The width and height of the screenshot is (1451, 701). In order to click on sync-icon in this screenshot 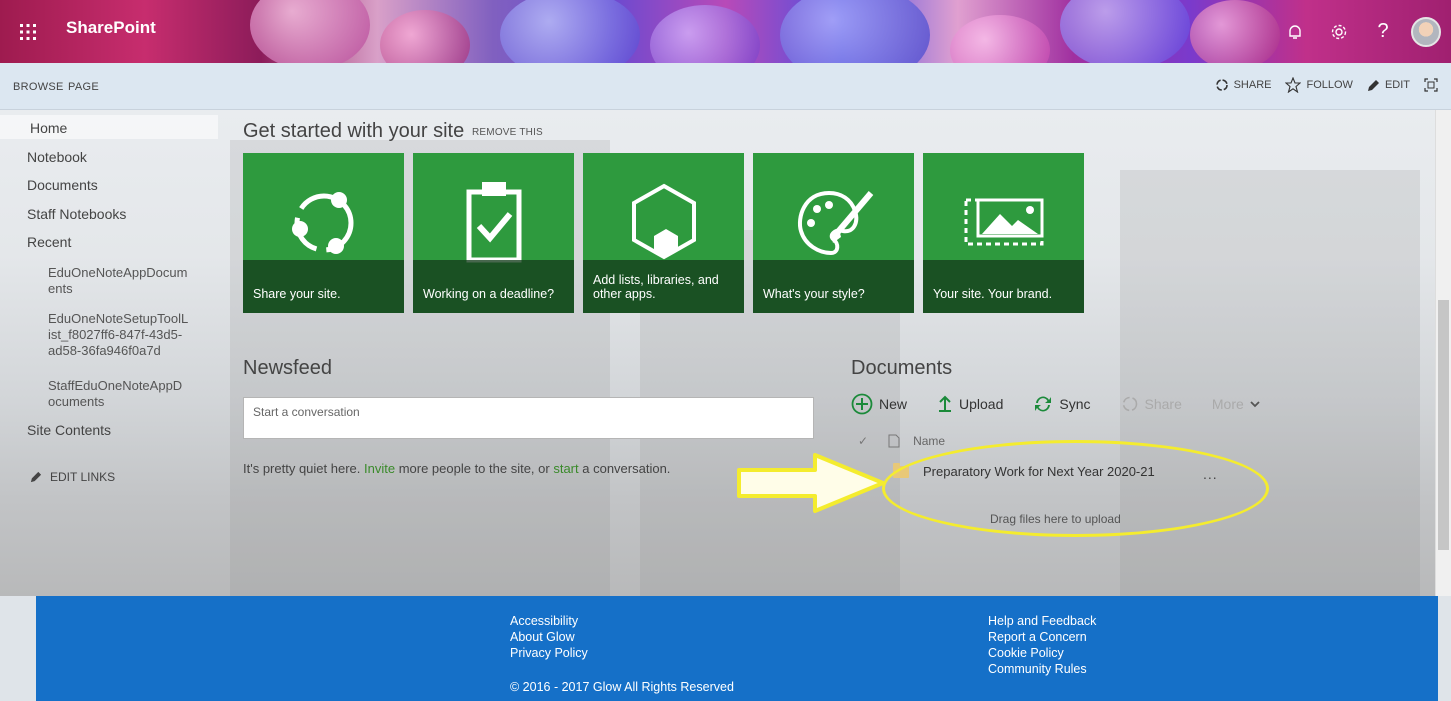, I will do `click(1043, 404)`.